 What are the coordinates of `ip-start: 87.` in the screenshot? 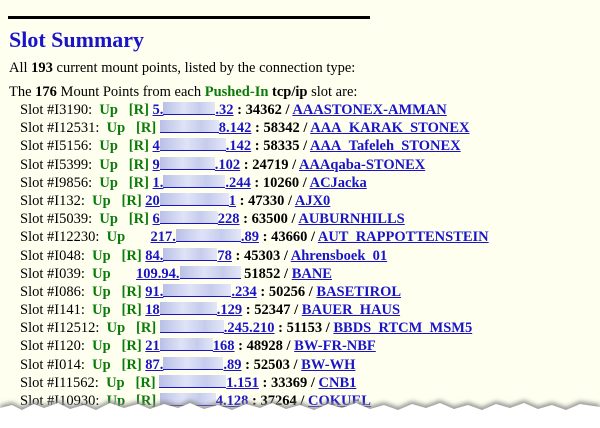 It's located at (154, 364).